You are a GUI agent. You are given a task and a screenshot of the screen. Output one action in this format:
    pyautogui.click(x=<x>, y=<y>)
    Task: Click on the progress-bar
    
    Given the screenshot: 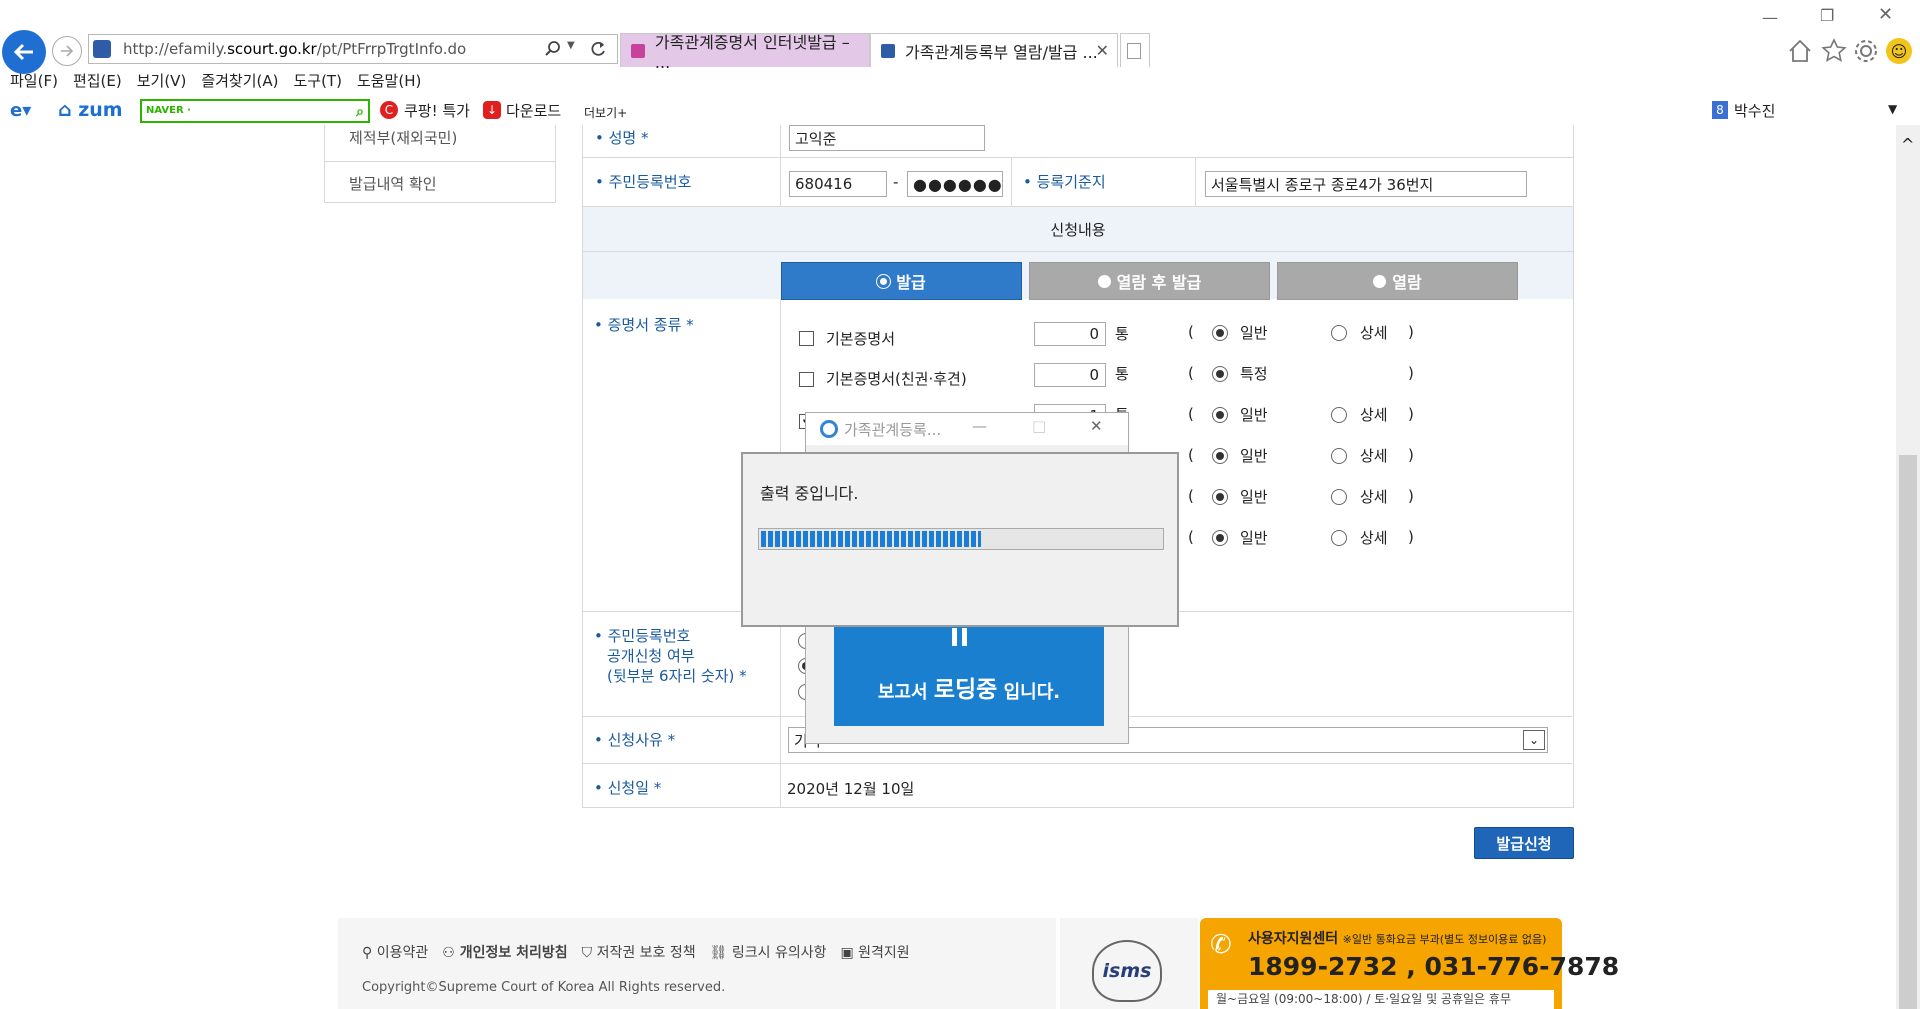 What is the action you would take?
    pyautogui.click(x=961, y=539)
    